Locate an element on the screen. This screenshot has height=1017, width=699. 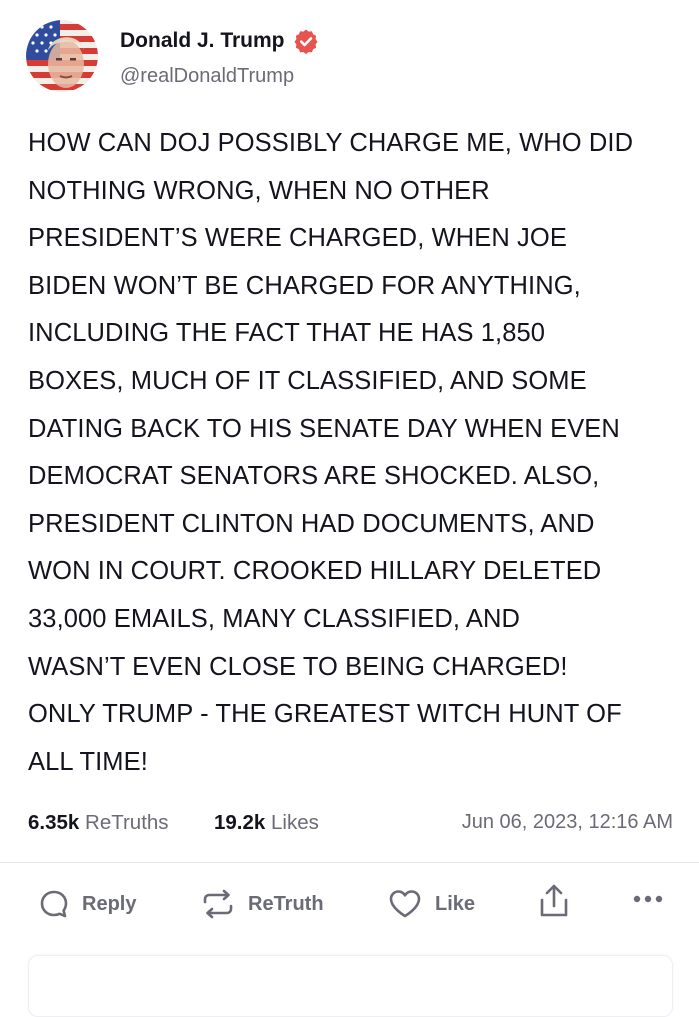
divider is located at coordinates (349, 862).